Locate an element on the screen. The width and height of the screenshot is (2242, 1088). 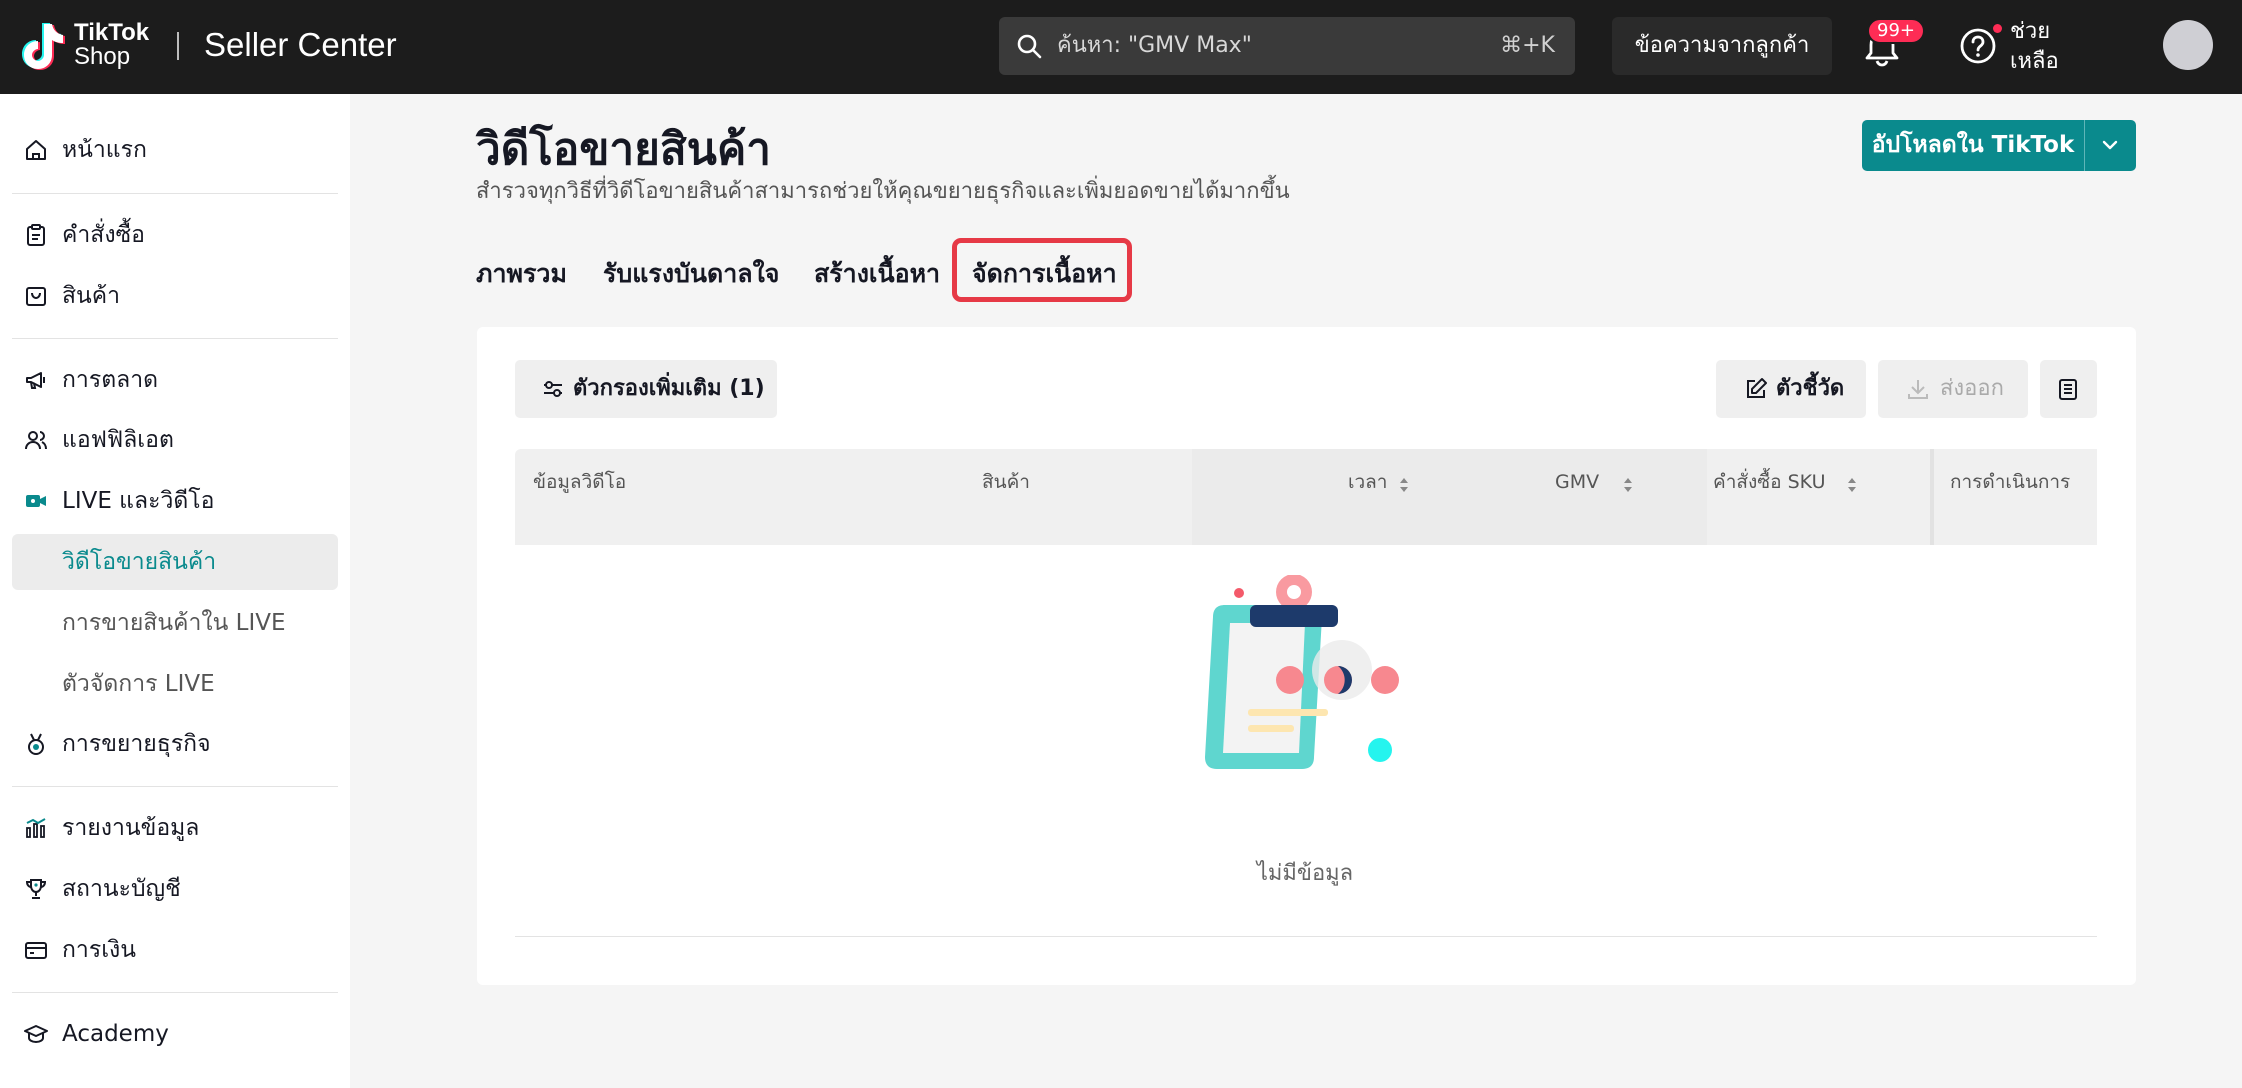
wallet-icon is located at coordinates (36, 950).